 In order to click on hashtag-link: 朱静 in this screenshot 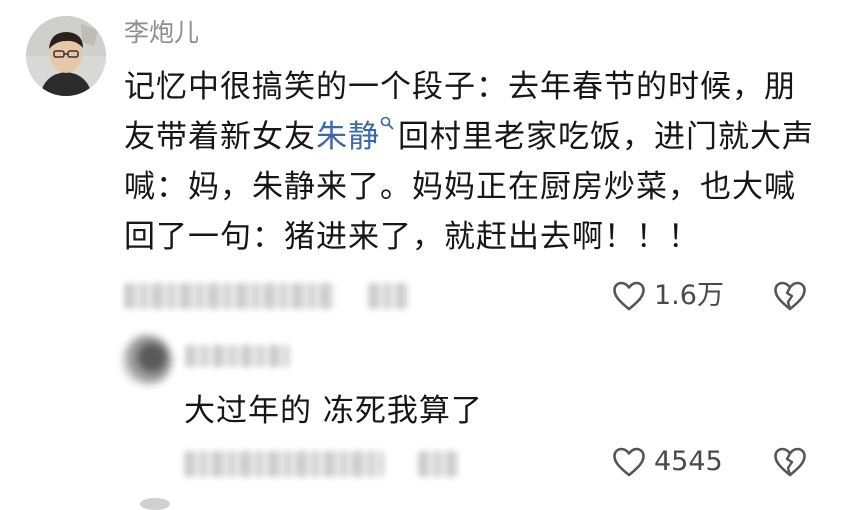, I will do `click(357, 135)`.